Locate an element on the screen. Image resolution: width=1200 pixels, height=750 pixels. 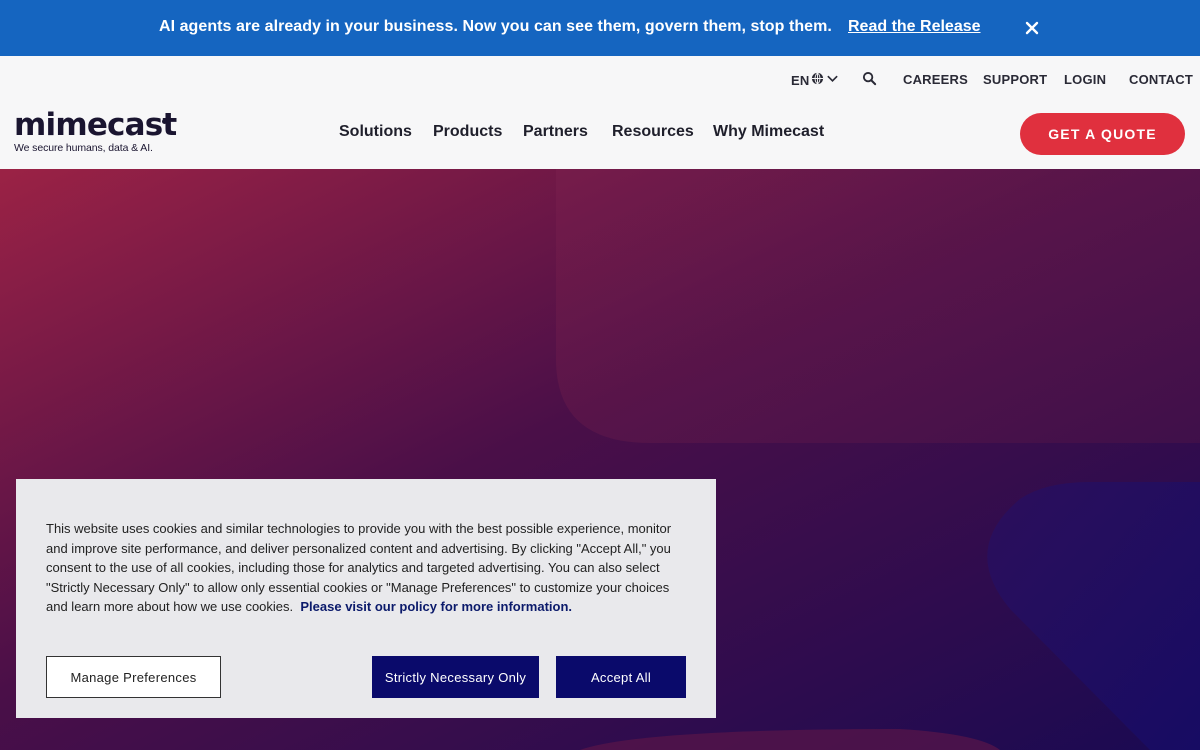
strictly-necessary-button: Strictly Necessary Only is located at coordinates (455, 677).